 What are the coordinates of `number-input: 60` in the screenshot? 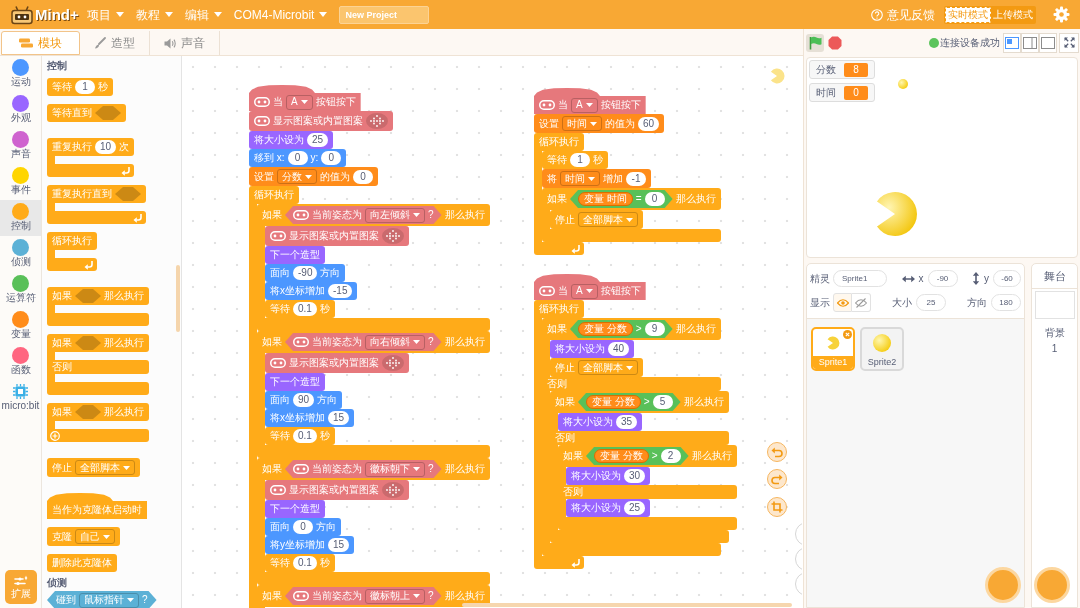 It's located at (649, 123).